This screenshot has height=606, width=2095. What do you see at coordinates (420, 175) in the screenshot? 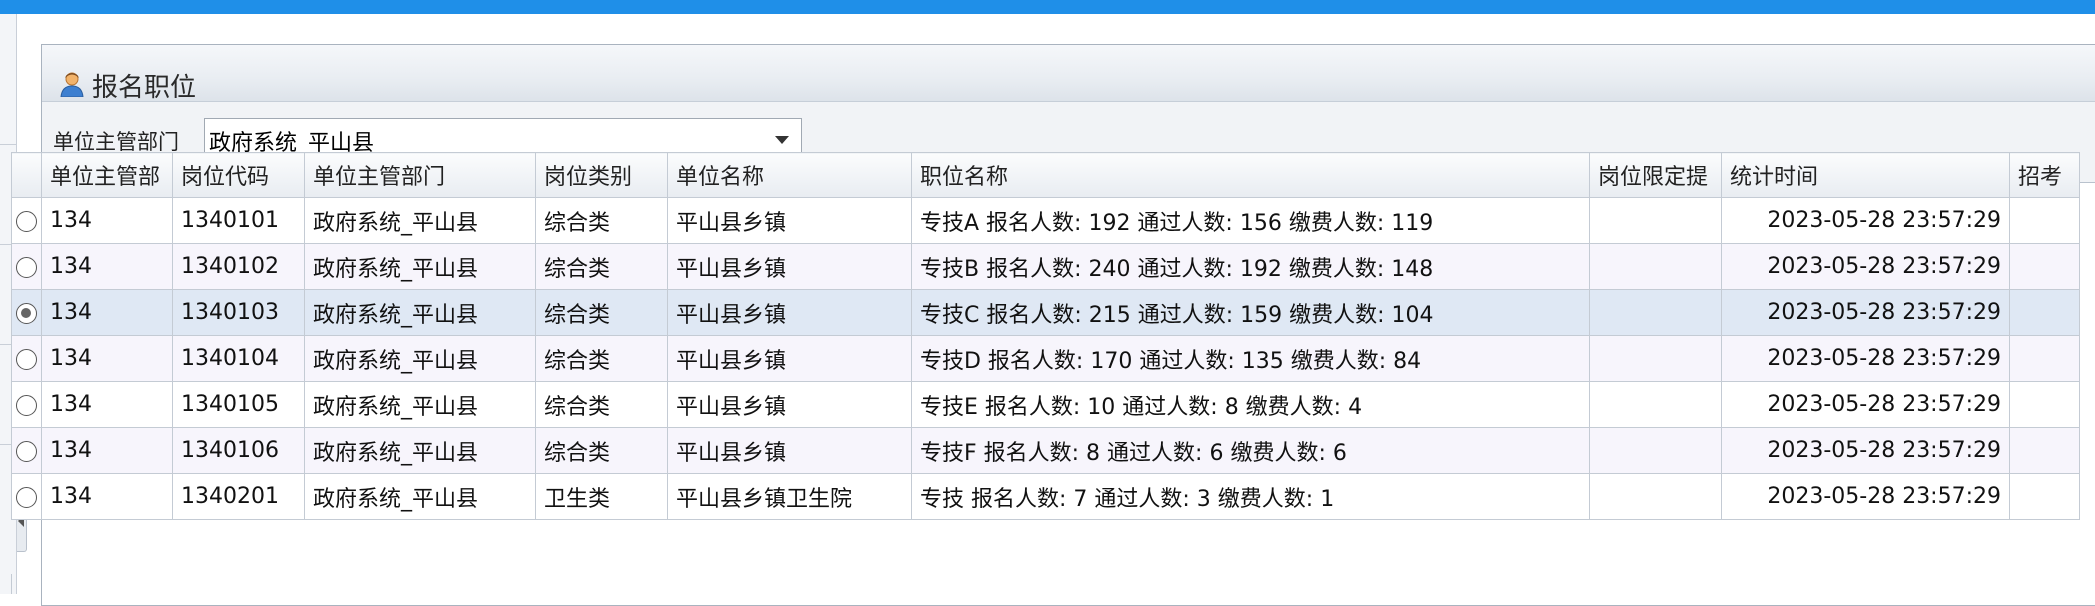
I see `header-department: 单位主管部门` at bounding box center [420, 175].